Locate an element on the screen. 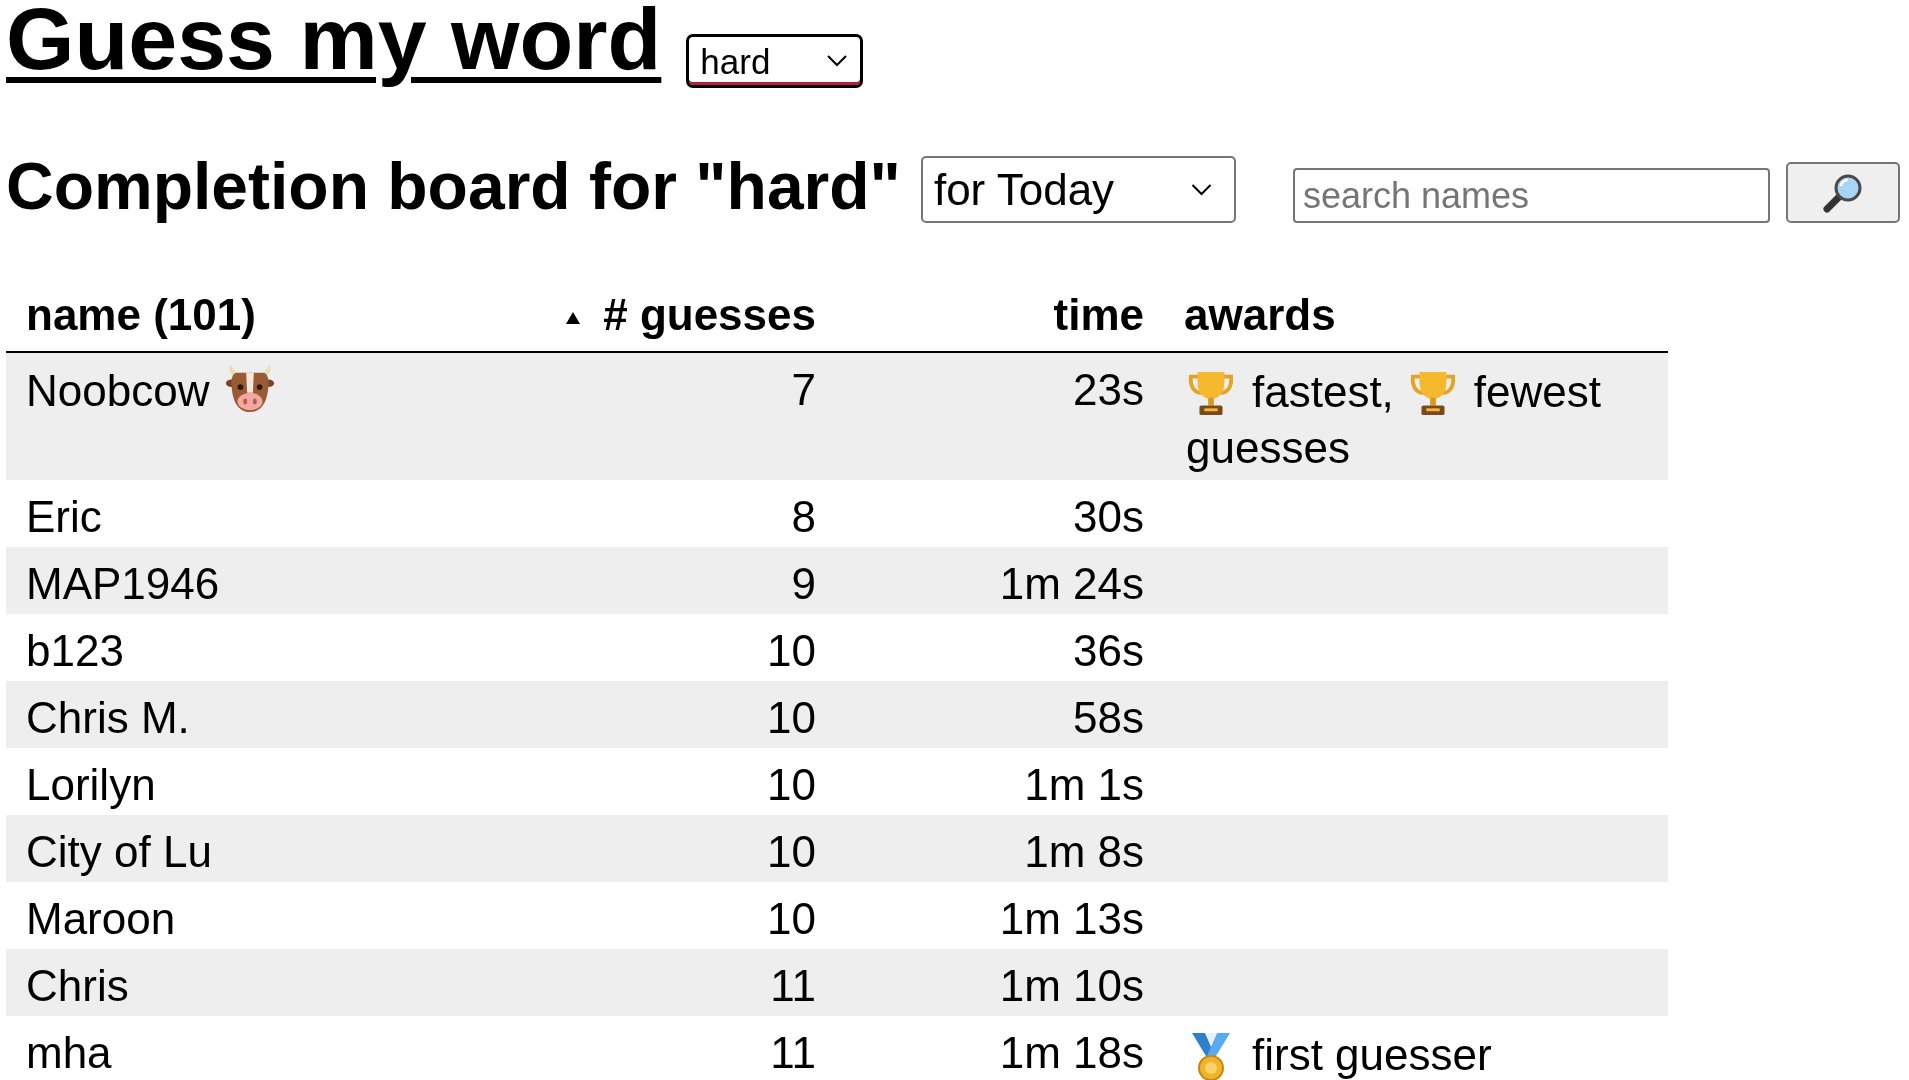 This screenshot has width=1909, height=1080. solve-time: 1m 1s is located at coordinates (1084, 784).